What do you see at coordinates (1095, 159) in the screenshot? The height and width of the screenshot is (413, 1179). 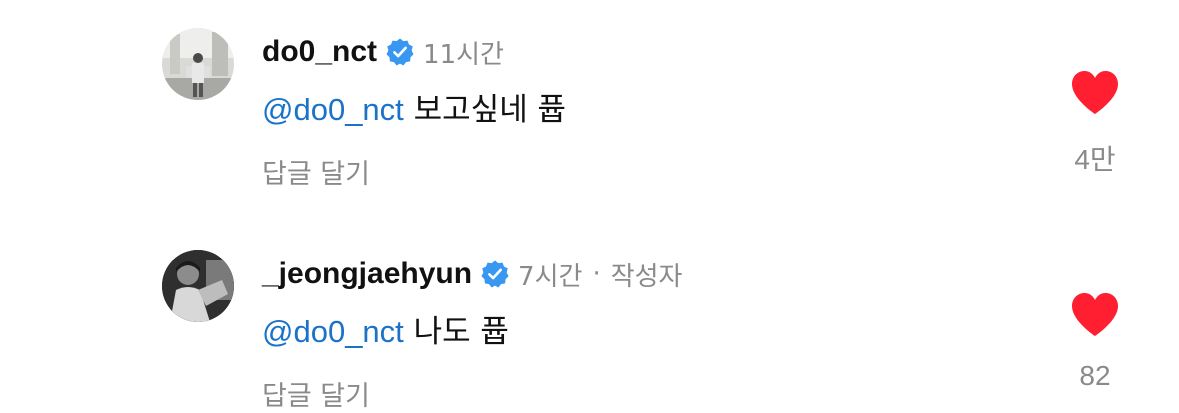 I see `like-count: 4만` at bounding box center [1095, 159].